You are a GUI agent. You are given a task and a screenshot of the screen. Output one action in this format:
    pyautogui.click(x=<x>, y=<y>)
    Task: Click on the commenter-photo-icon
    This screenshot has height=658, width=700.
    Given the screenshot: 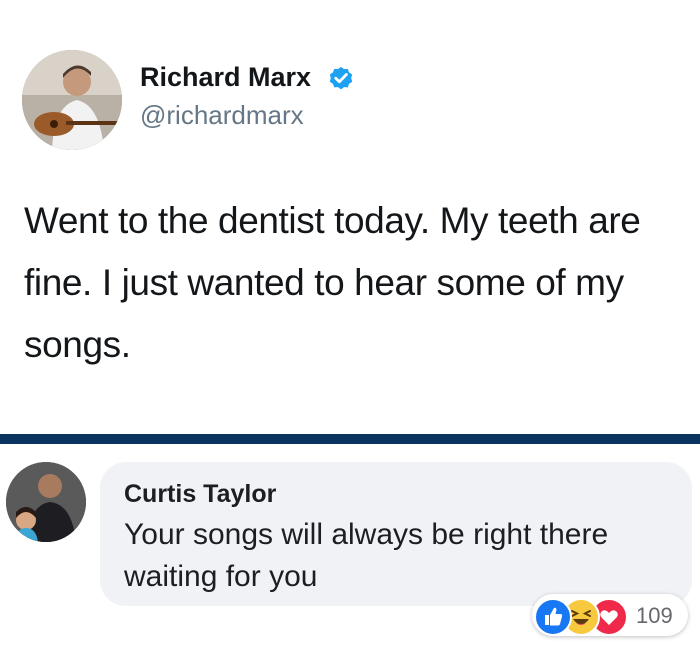 What is the action you would take?
    pyautogui.click(x=46, y=502)
    